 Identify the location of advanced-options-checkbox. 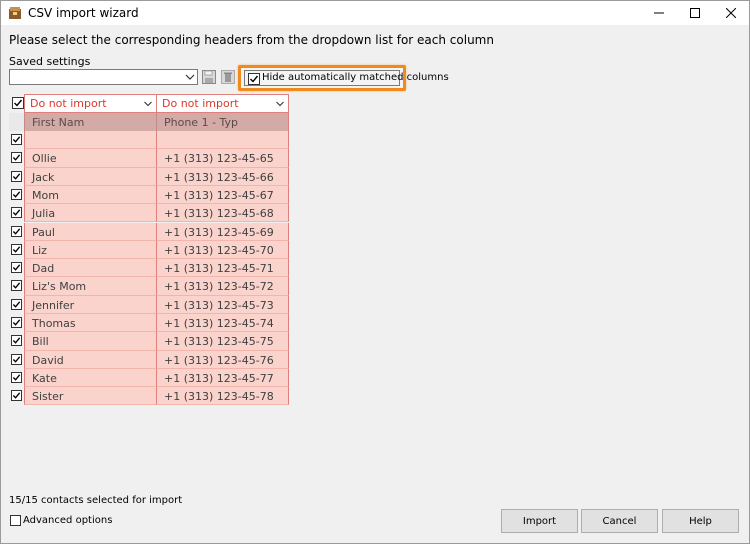
(15, 520).